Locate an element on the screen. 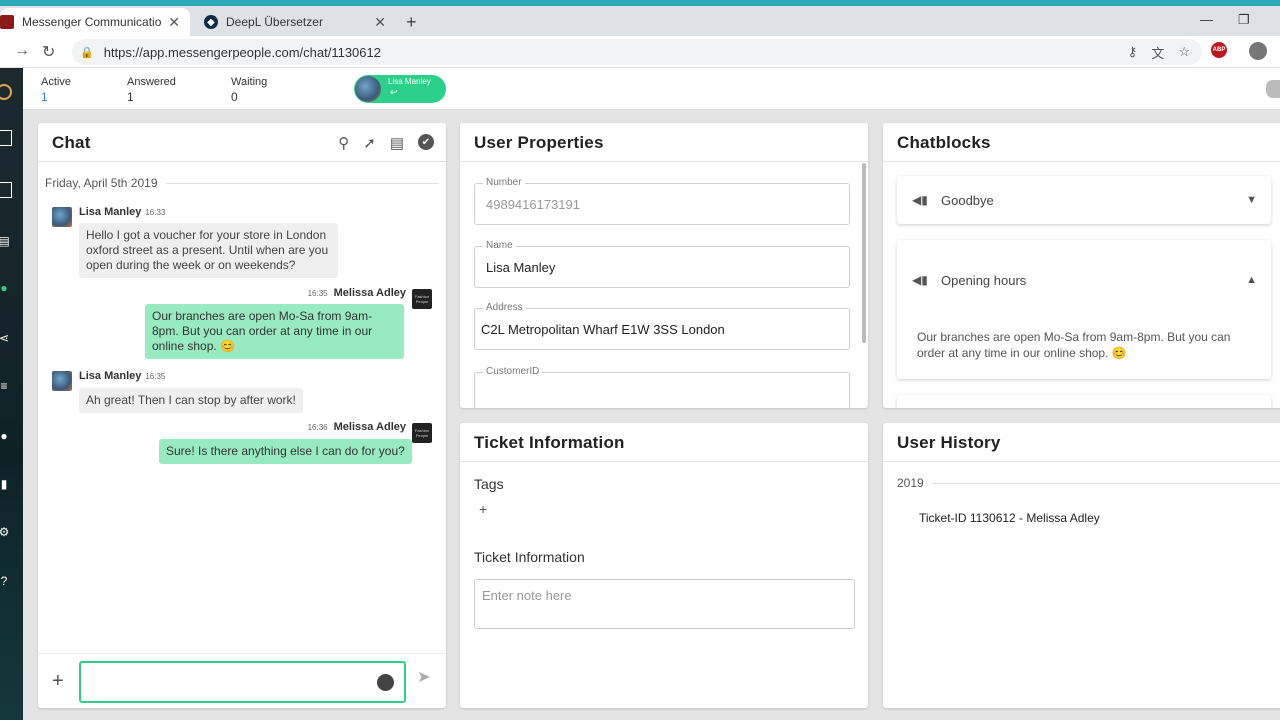 The width and height of the screenshot is (1280, 720). user-history-title: User History is located at coordinates (949, 442).